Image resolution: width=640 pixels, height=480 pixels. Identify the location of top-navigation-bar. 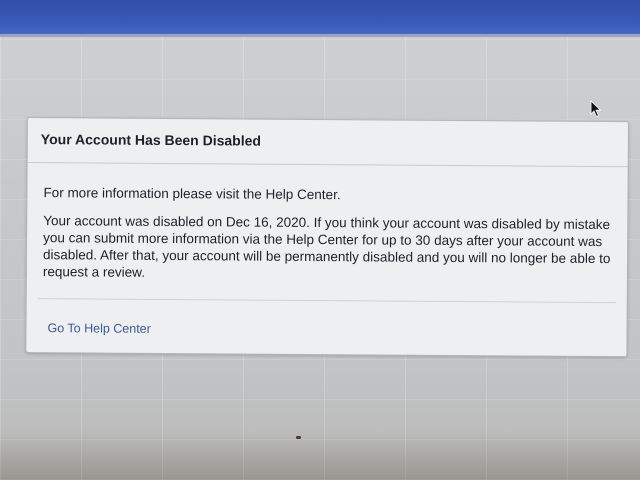
(320, 17).